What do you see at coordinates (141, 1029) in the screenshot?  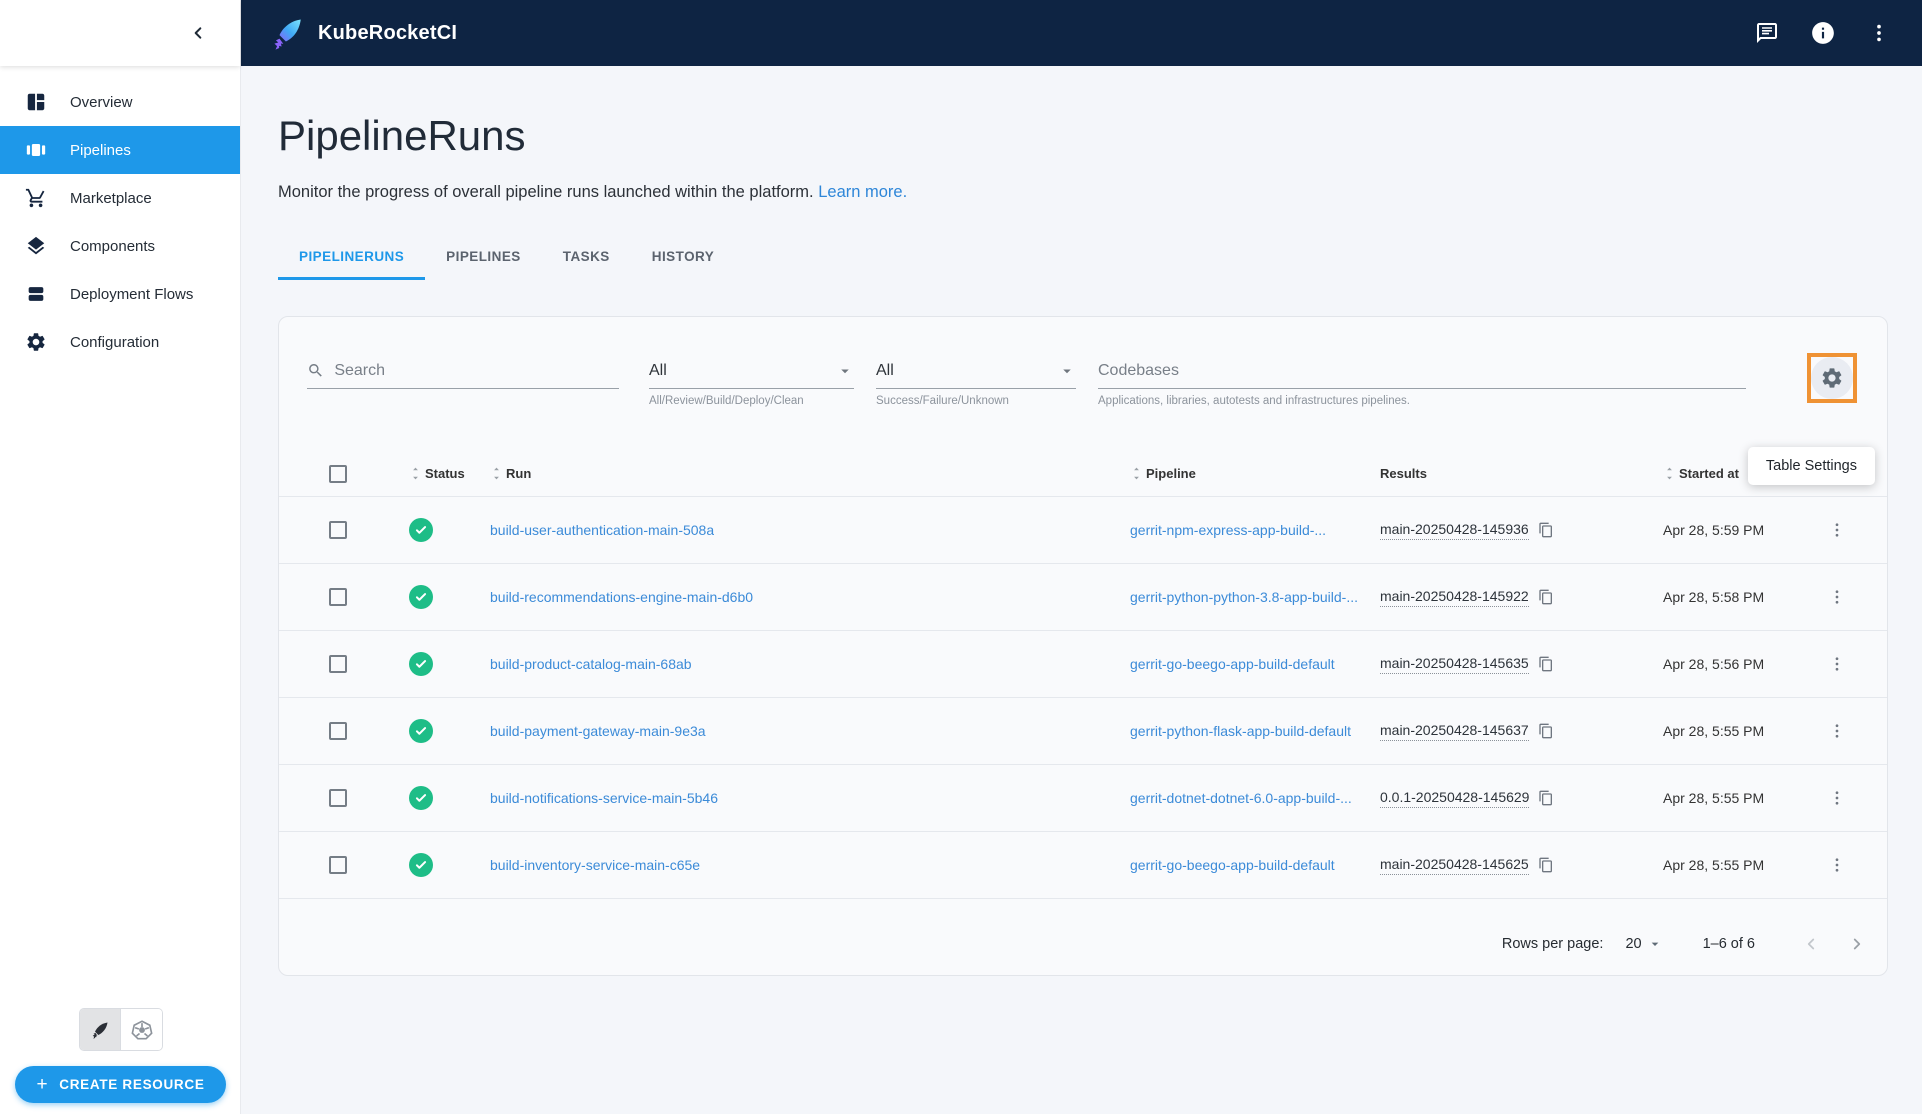 I see `kubernetes-toggle-button` at bounding box center [141, 1029].